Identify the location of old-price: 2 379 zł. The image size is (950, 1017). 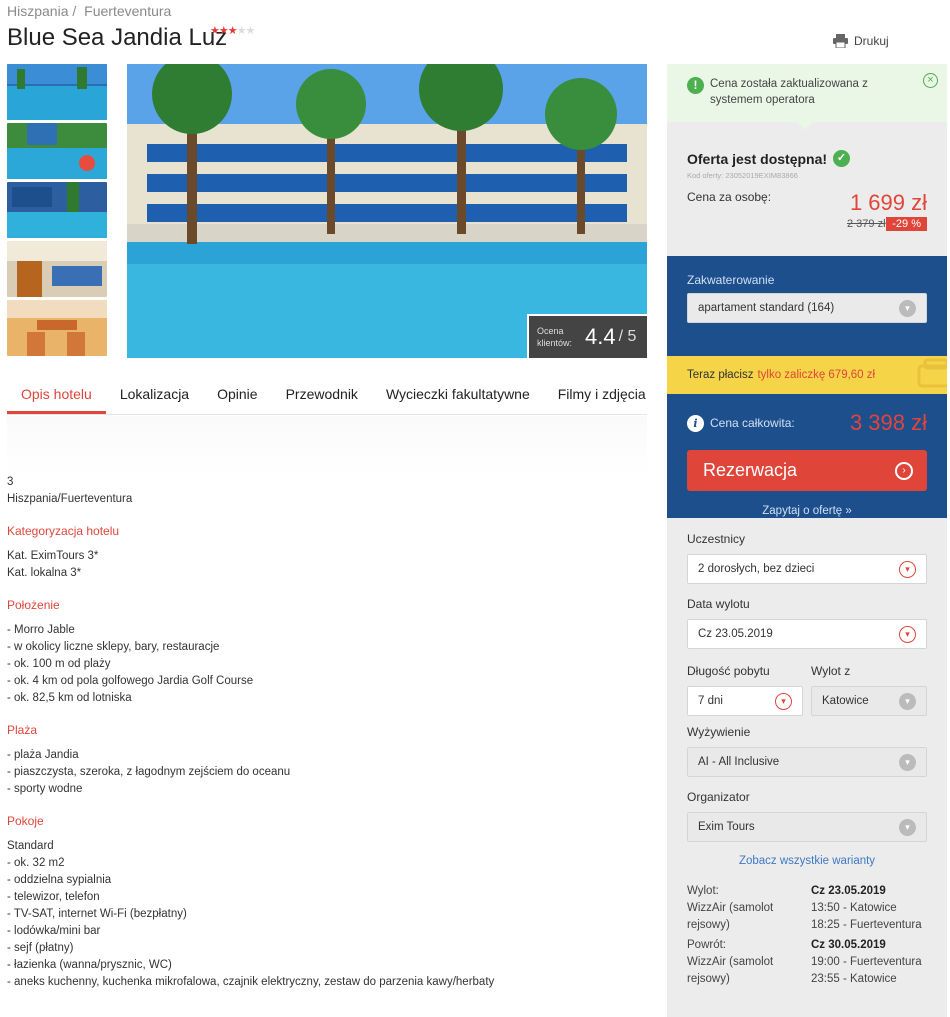
(866, 224).